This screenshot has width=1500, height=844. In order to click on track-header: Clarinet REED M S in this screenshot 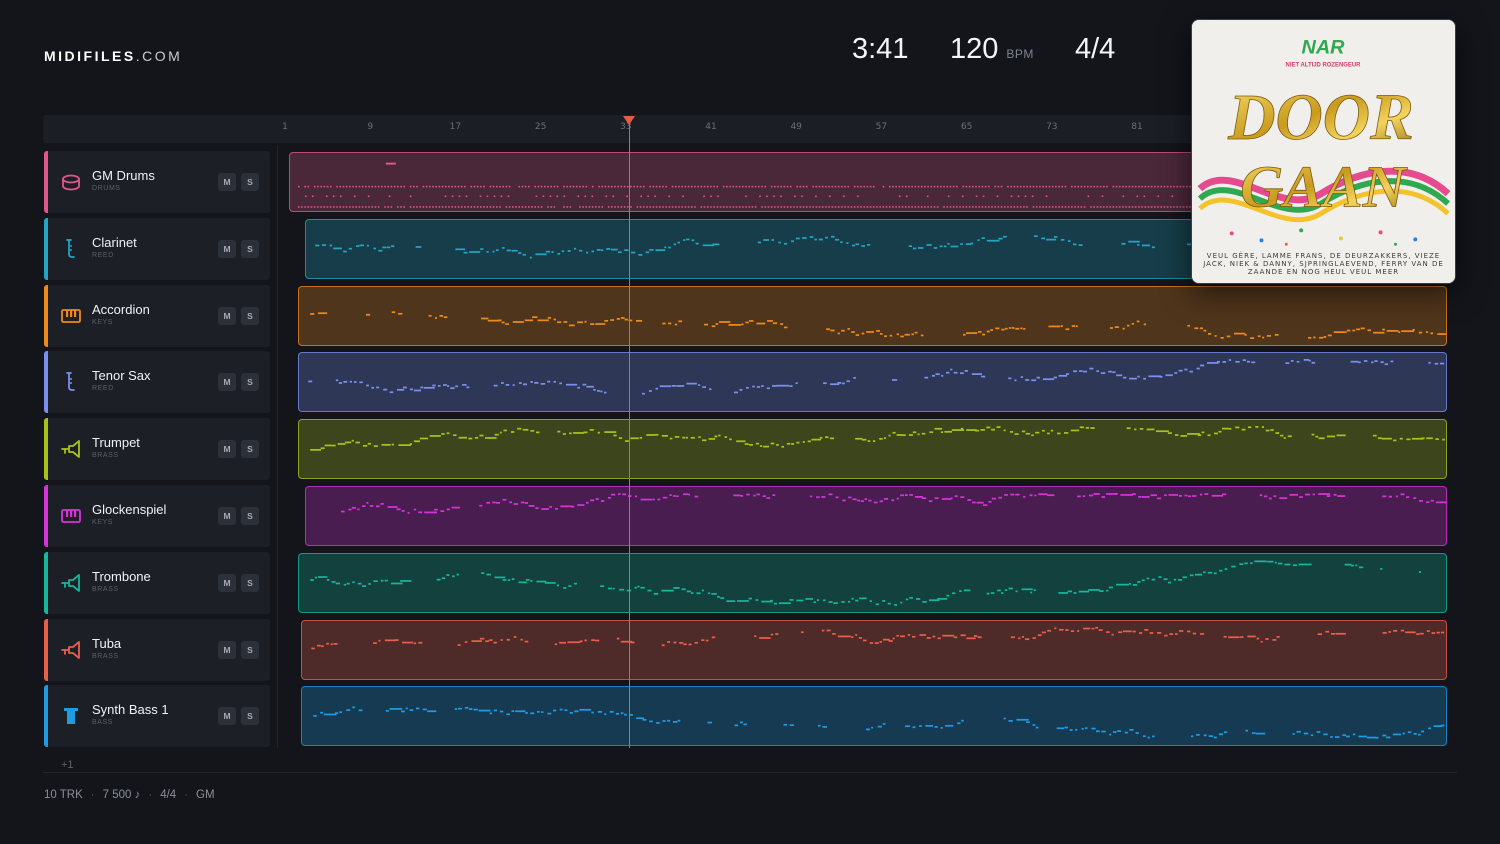, I will do `click(157, 249)`.